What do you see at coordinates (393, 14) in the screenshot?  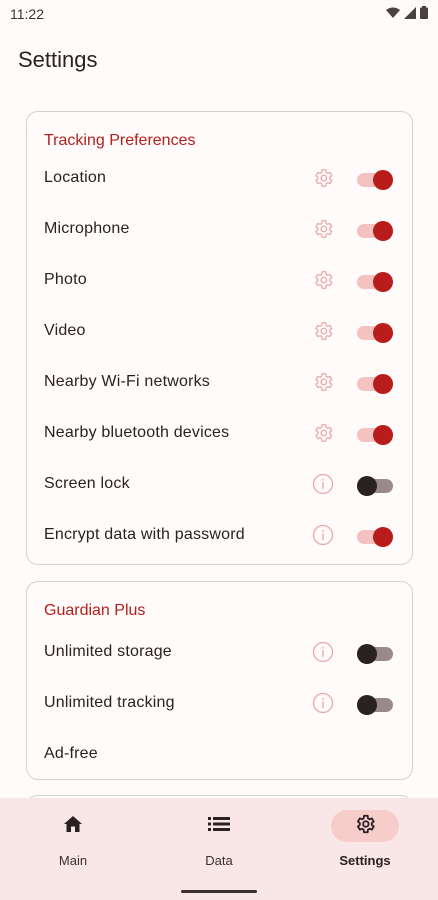 I see `wifi-icon` at bounding box center [393, 14].